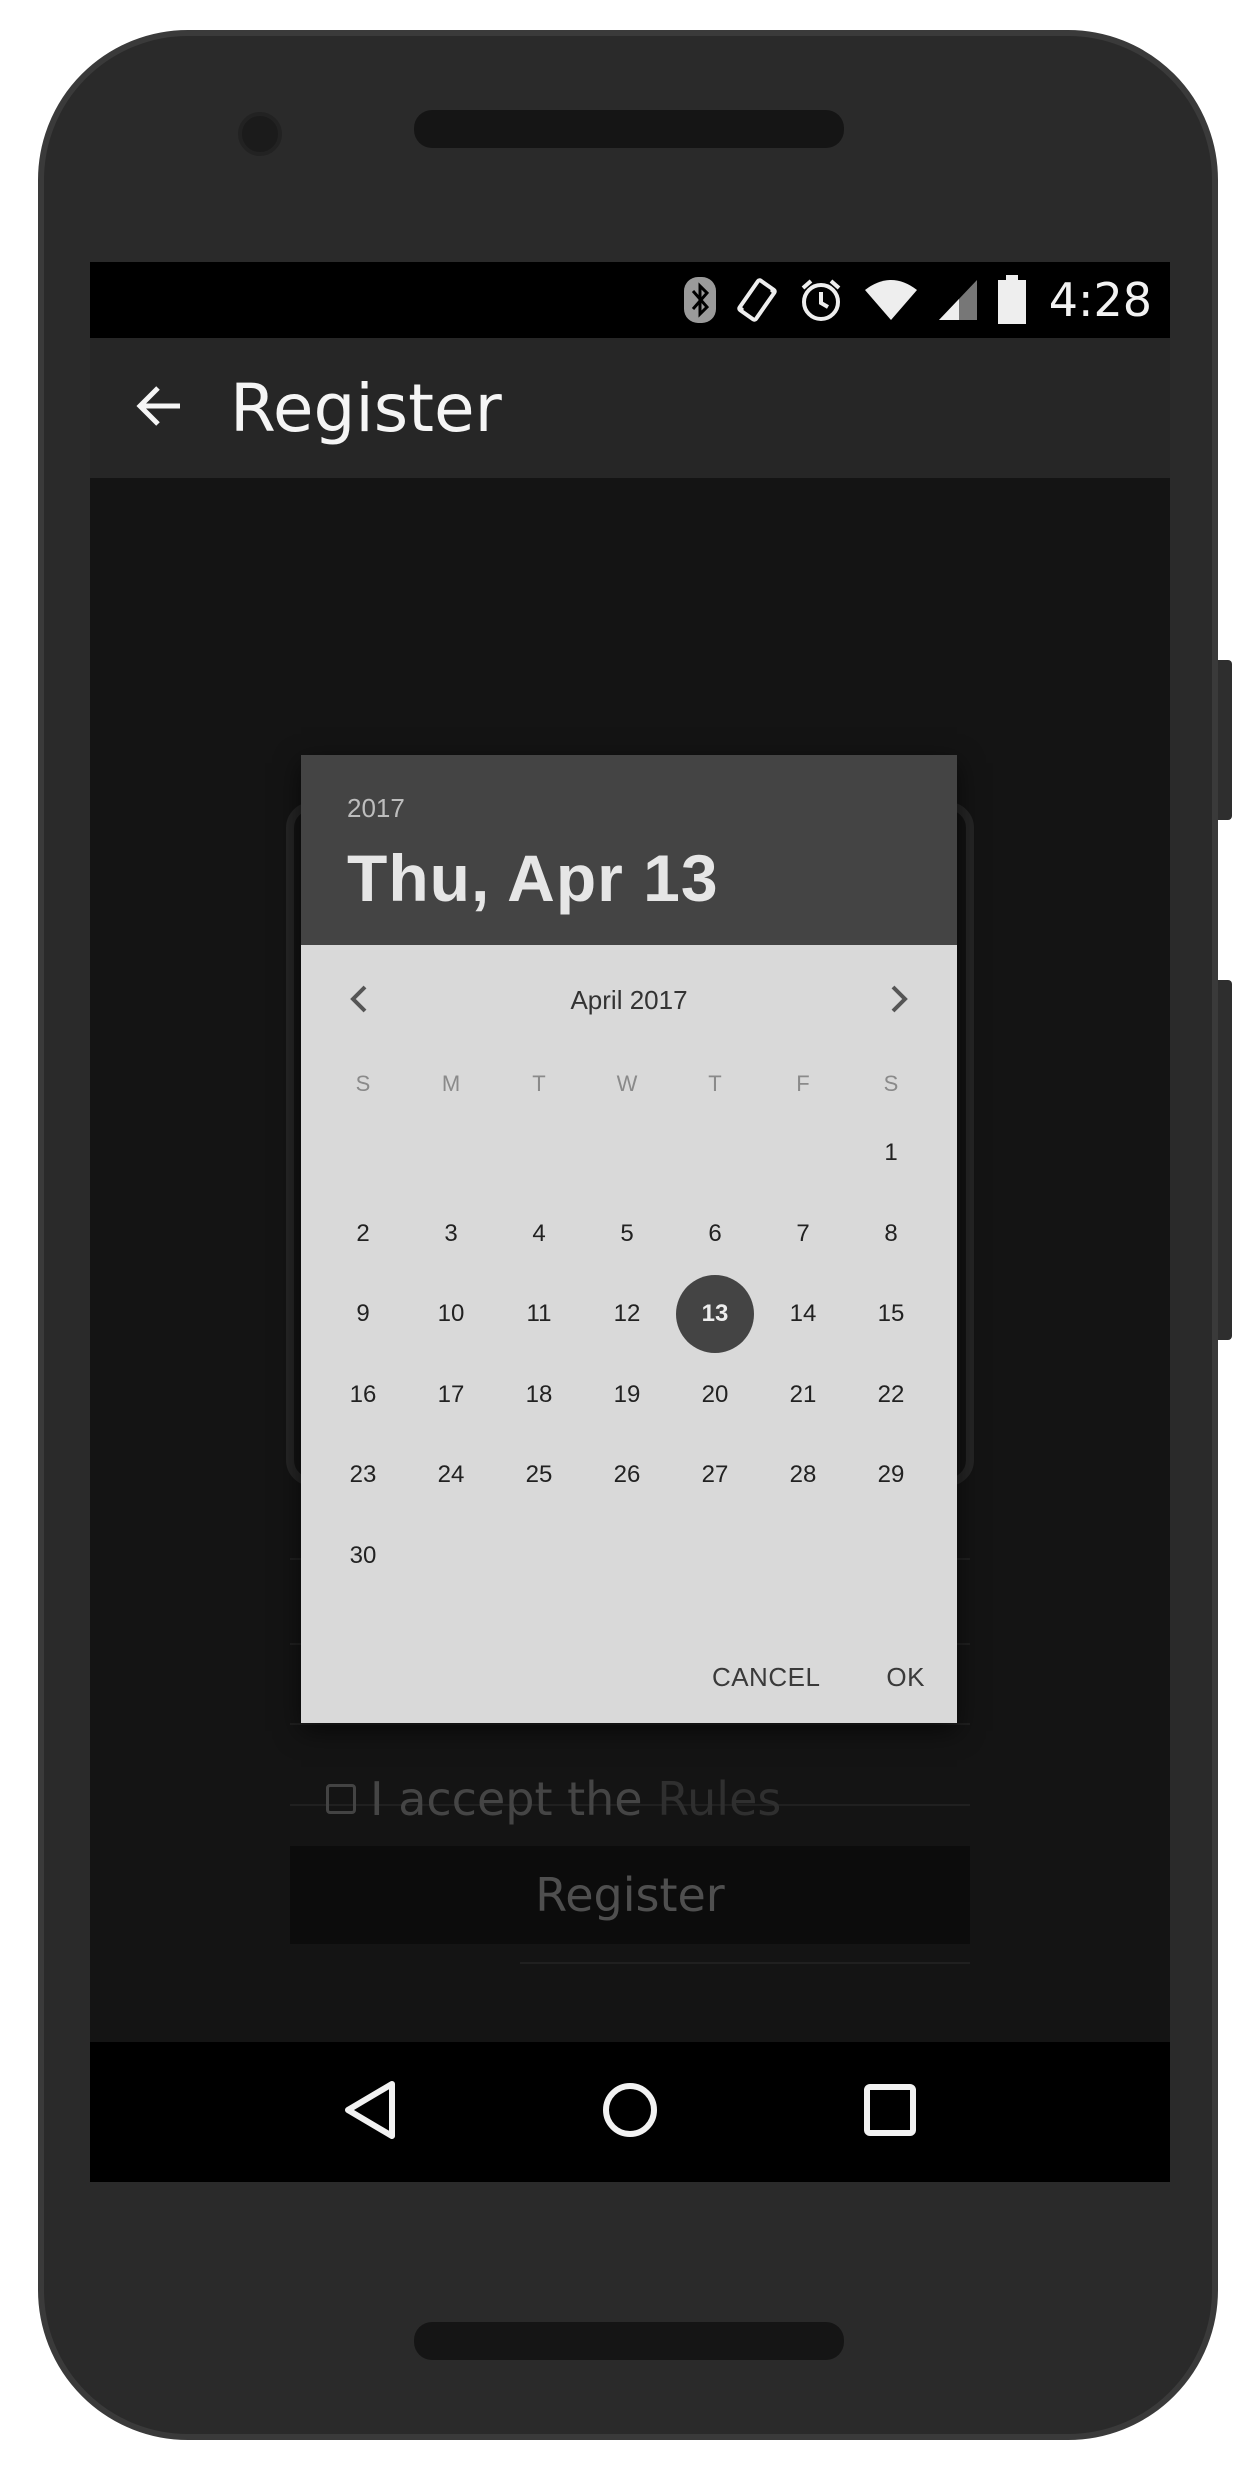 The width and height of the screenshot is (1260, 2477). I want to click on day-number: 15, so click(891, 1314).